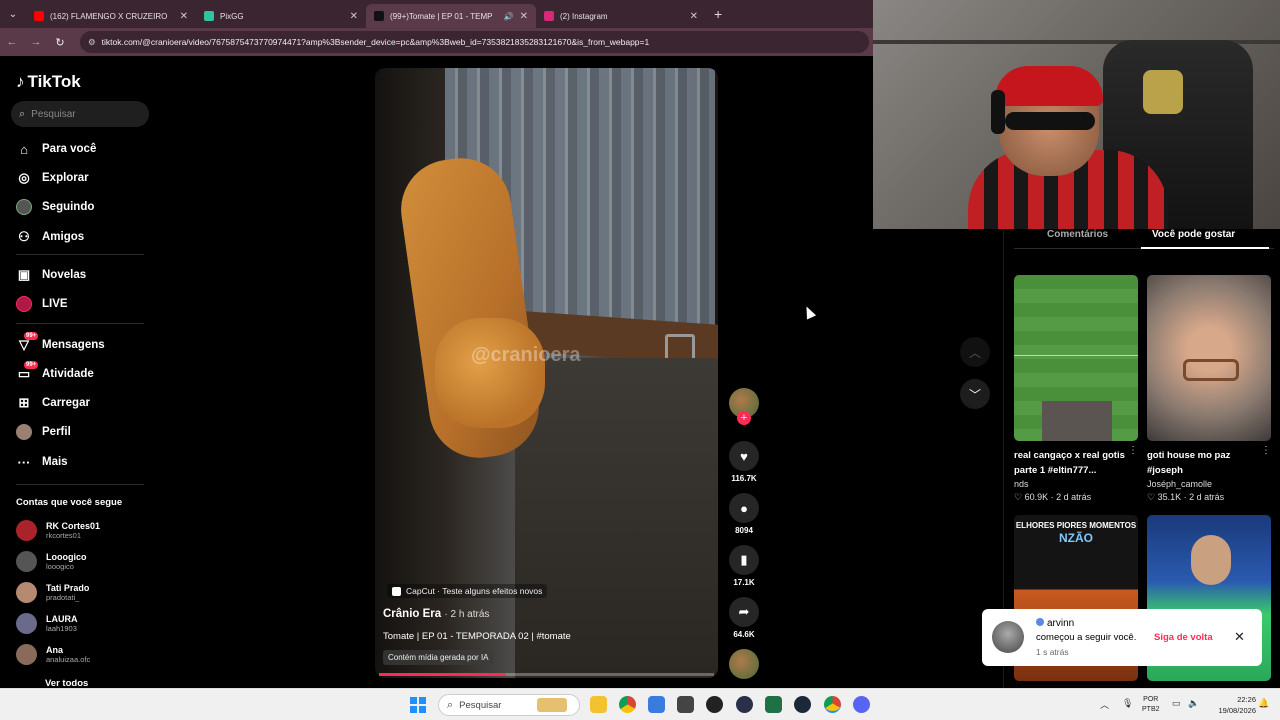  What do you see at coordinates (1231, 705) in the screenshot?
I see `taskbar-clock: 22:26 19/08/2026` at bounding box center [1231, 705].